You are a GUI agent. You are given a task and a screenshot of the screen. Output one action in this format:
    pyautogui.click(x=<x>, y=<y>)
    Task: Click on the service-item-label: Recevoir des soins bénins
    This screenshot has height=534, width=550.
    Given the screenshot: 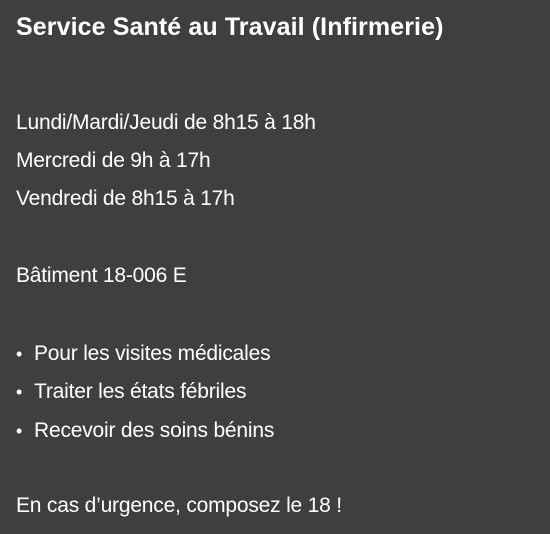 What is the action you would take?
    pyautogui.click(x=154, y=430)
    